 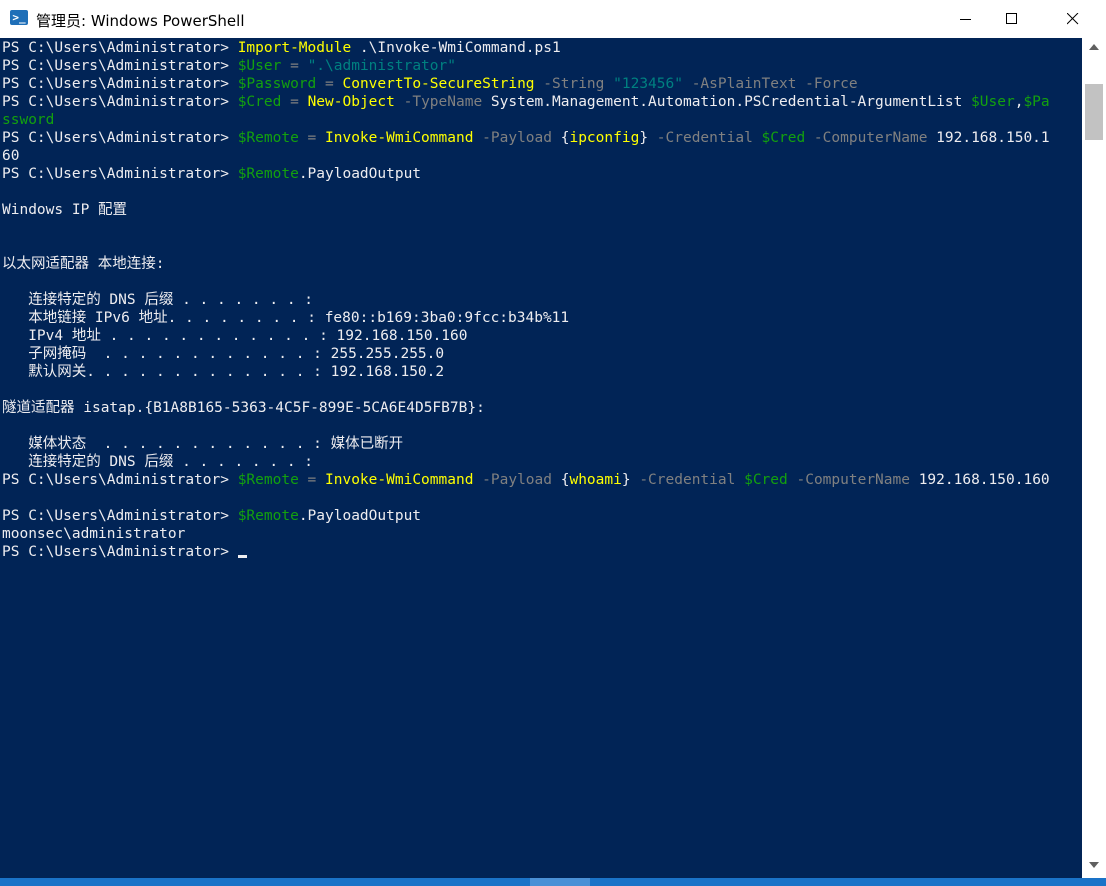 I want to click on console-token: 媒体状态 . . . . . . . . . . . . : 媒体已断开, so click(x=203, y=444).